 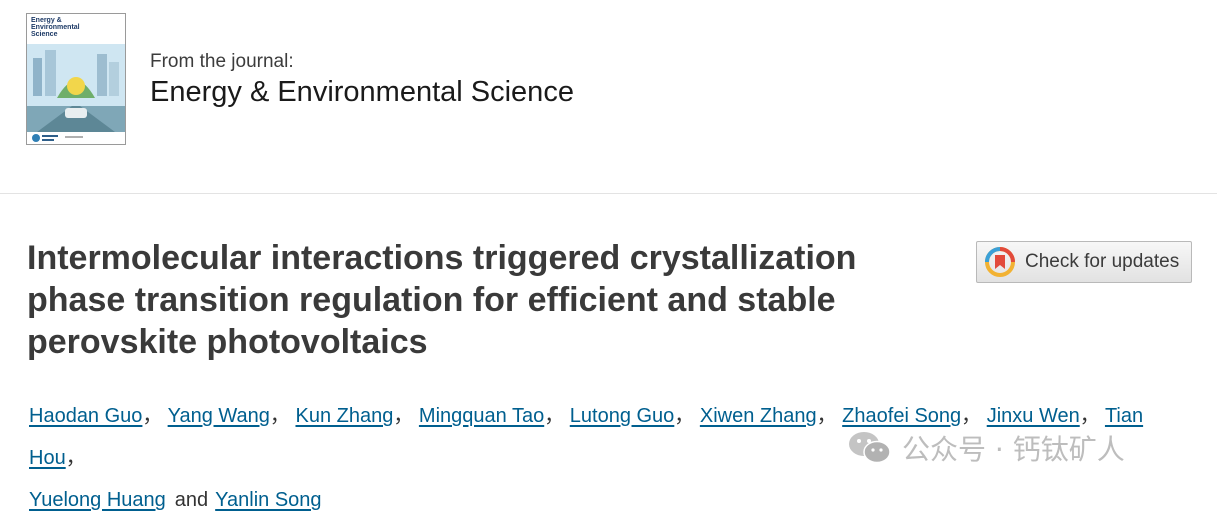 I want to click on watermark: 公众号 · 钙钛矿人, so click(x=986, y=448).